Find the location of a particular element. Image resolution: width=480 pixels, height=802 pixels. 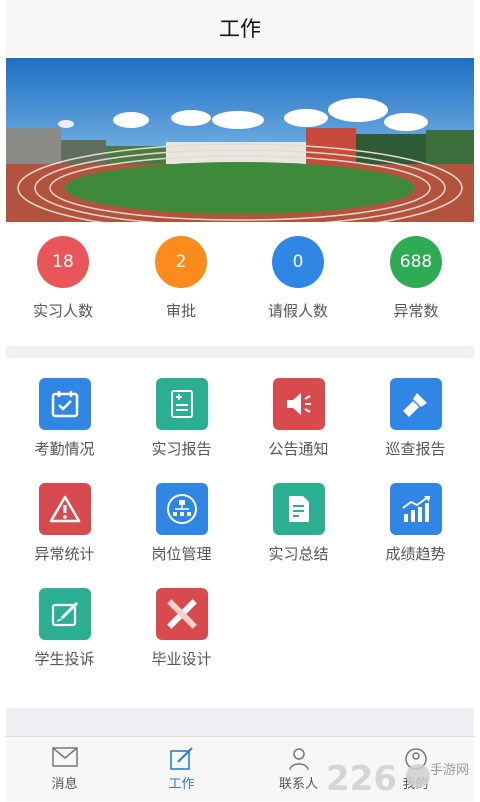

note-edit-icon is located at coordinates (64, 614).